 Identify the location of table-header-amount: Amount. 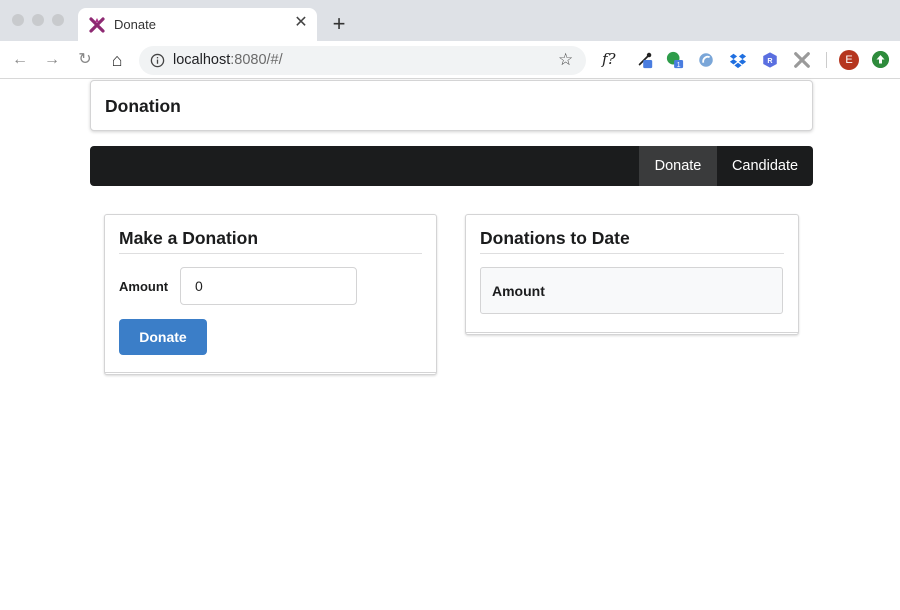
(518, 291).